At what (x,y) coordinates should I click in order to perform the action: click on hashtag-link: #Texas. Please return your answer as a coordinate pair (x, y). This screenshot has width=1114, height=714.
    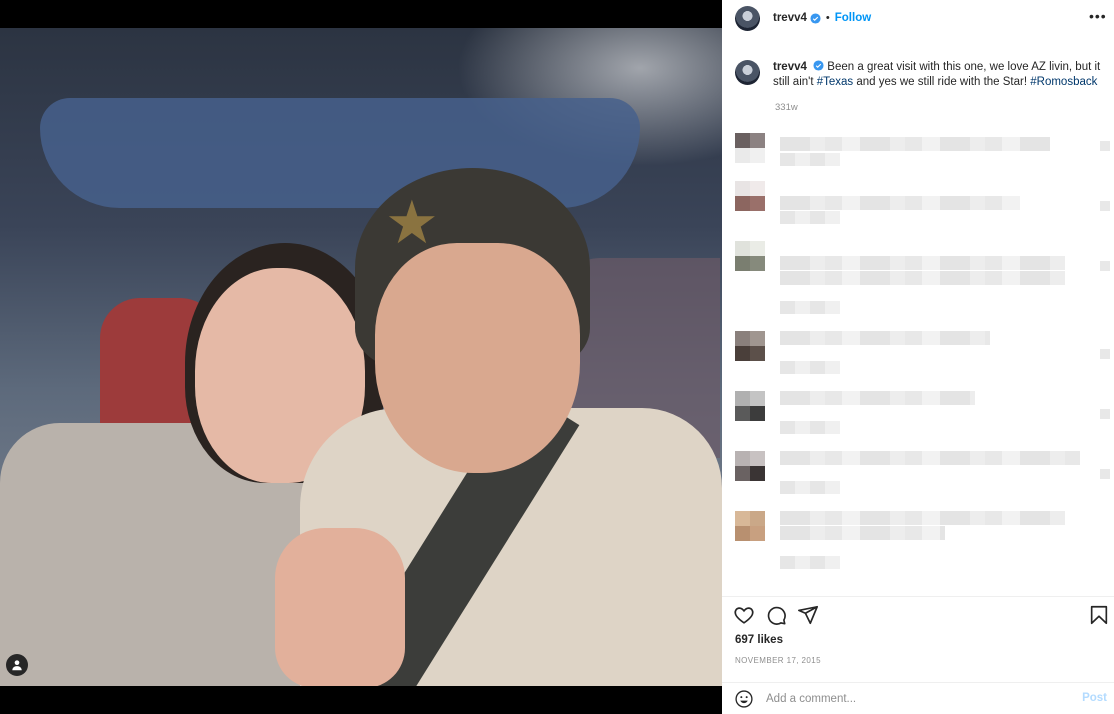
    Looking at the image, I should click on (835, 82).